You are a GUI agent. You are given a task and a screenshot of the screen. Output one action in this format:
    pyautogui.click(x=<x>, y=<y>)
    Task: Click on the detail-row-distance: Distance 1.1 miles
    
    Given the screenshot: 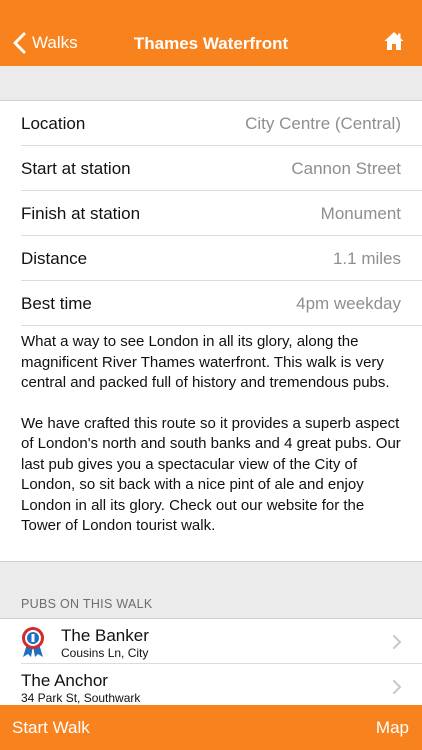 What is the action you would take?
    pyautogui.click(x=211, y=258)
    